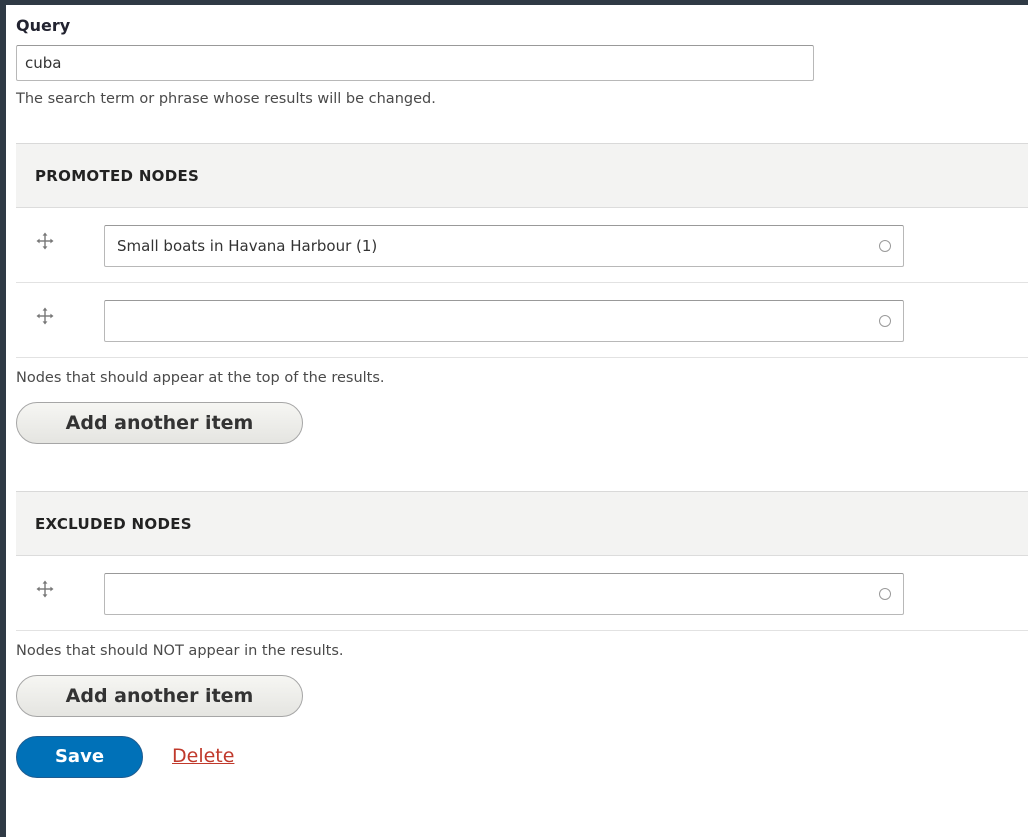 The image size is (1028, 837). I want to click on add-promoted-item-button: Add another item, so click(159, 423).